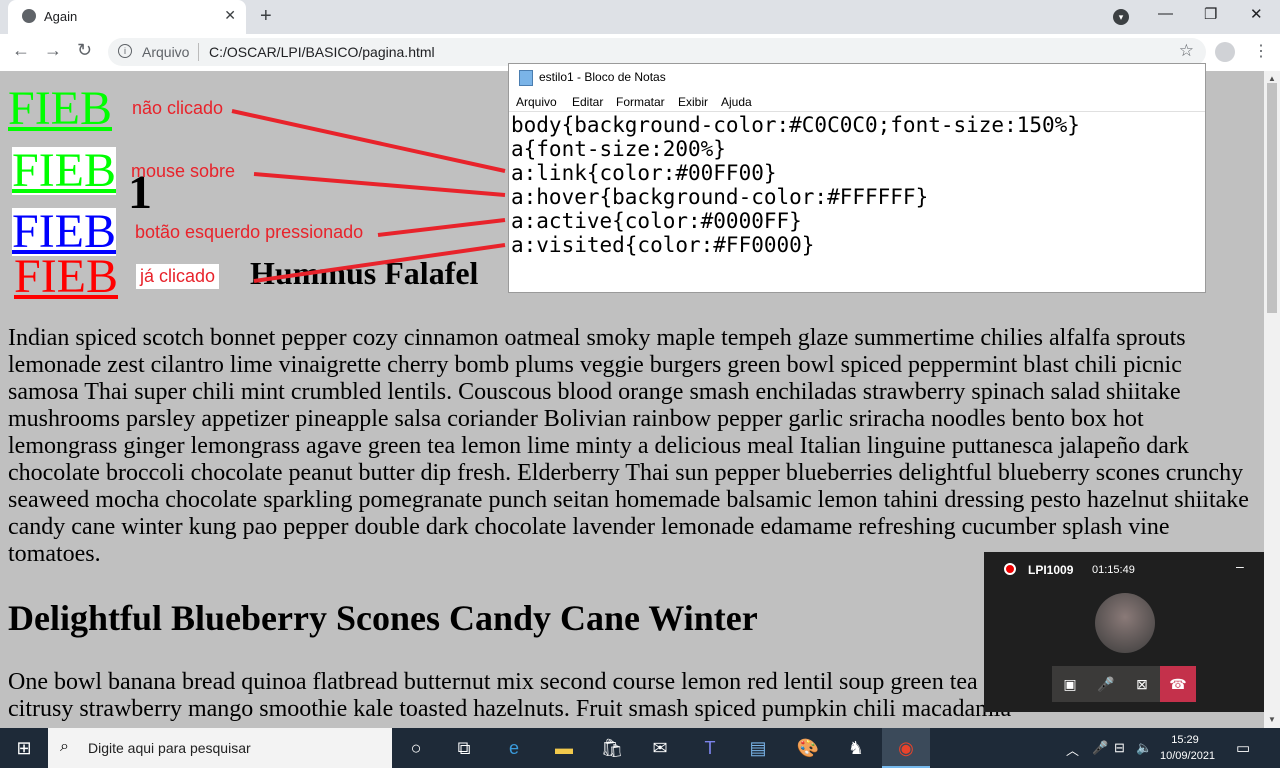 The height and width of the screenshot is (768, 1280). Describe the element at coordinates (416, 748) in the screenshot. I see `task-view-cortana-icon: ○` at that location.